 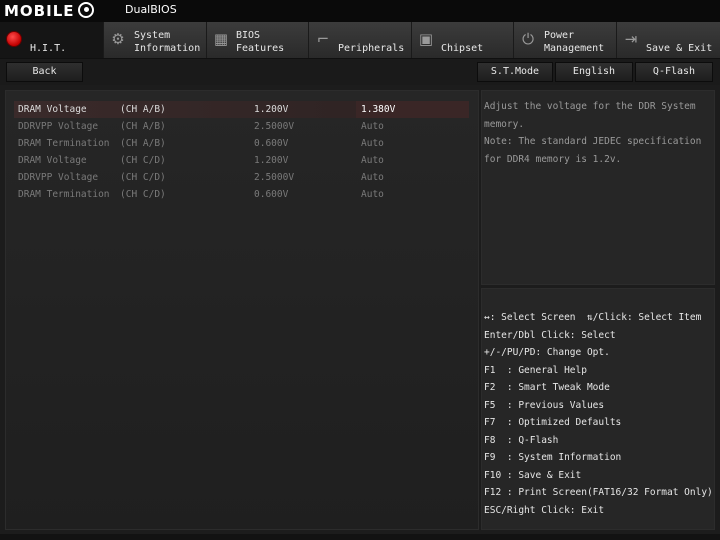 I want to click on bios-features-icon: ▦, so click(x=221, y=39).